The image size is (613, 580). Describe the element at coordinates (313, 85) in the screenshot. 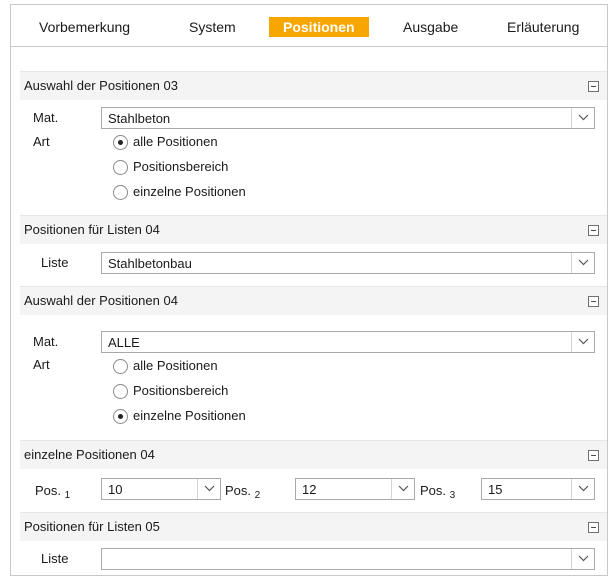

I see `section-header-auswahl-03: Auswahl der Positionen 03` at that location.